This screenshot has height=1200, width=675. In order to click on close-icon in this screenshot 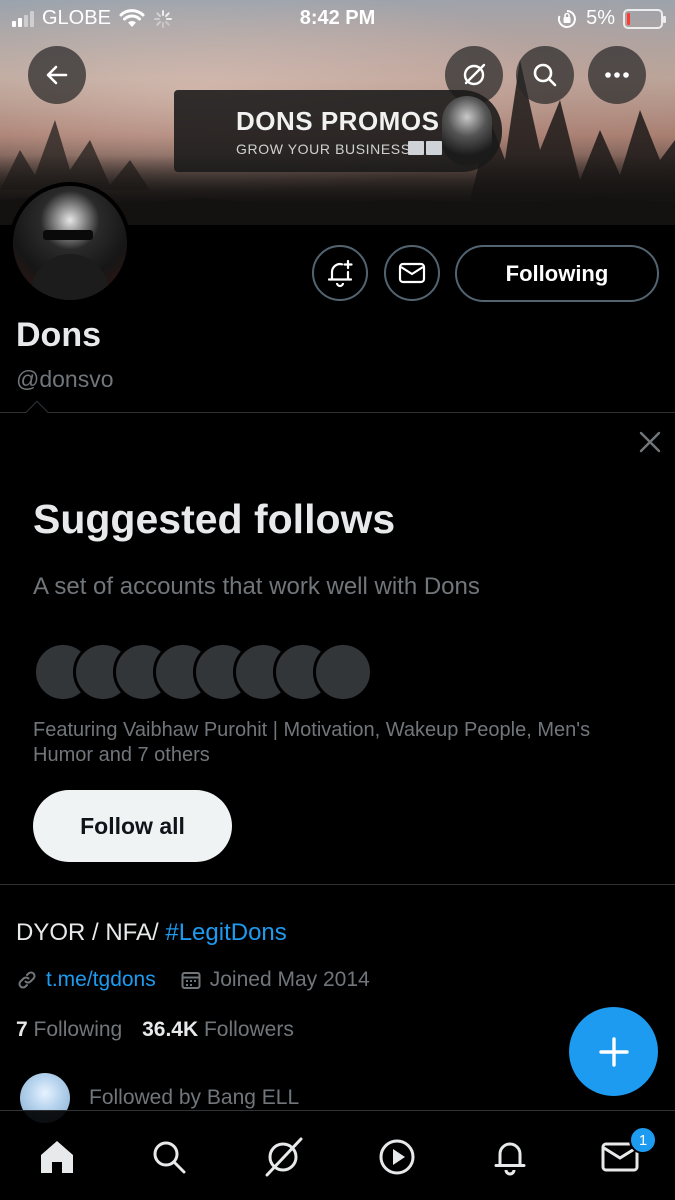, I will do `click(650, 442)`.